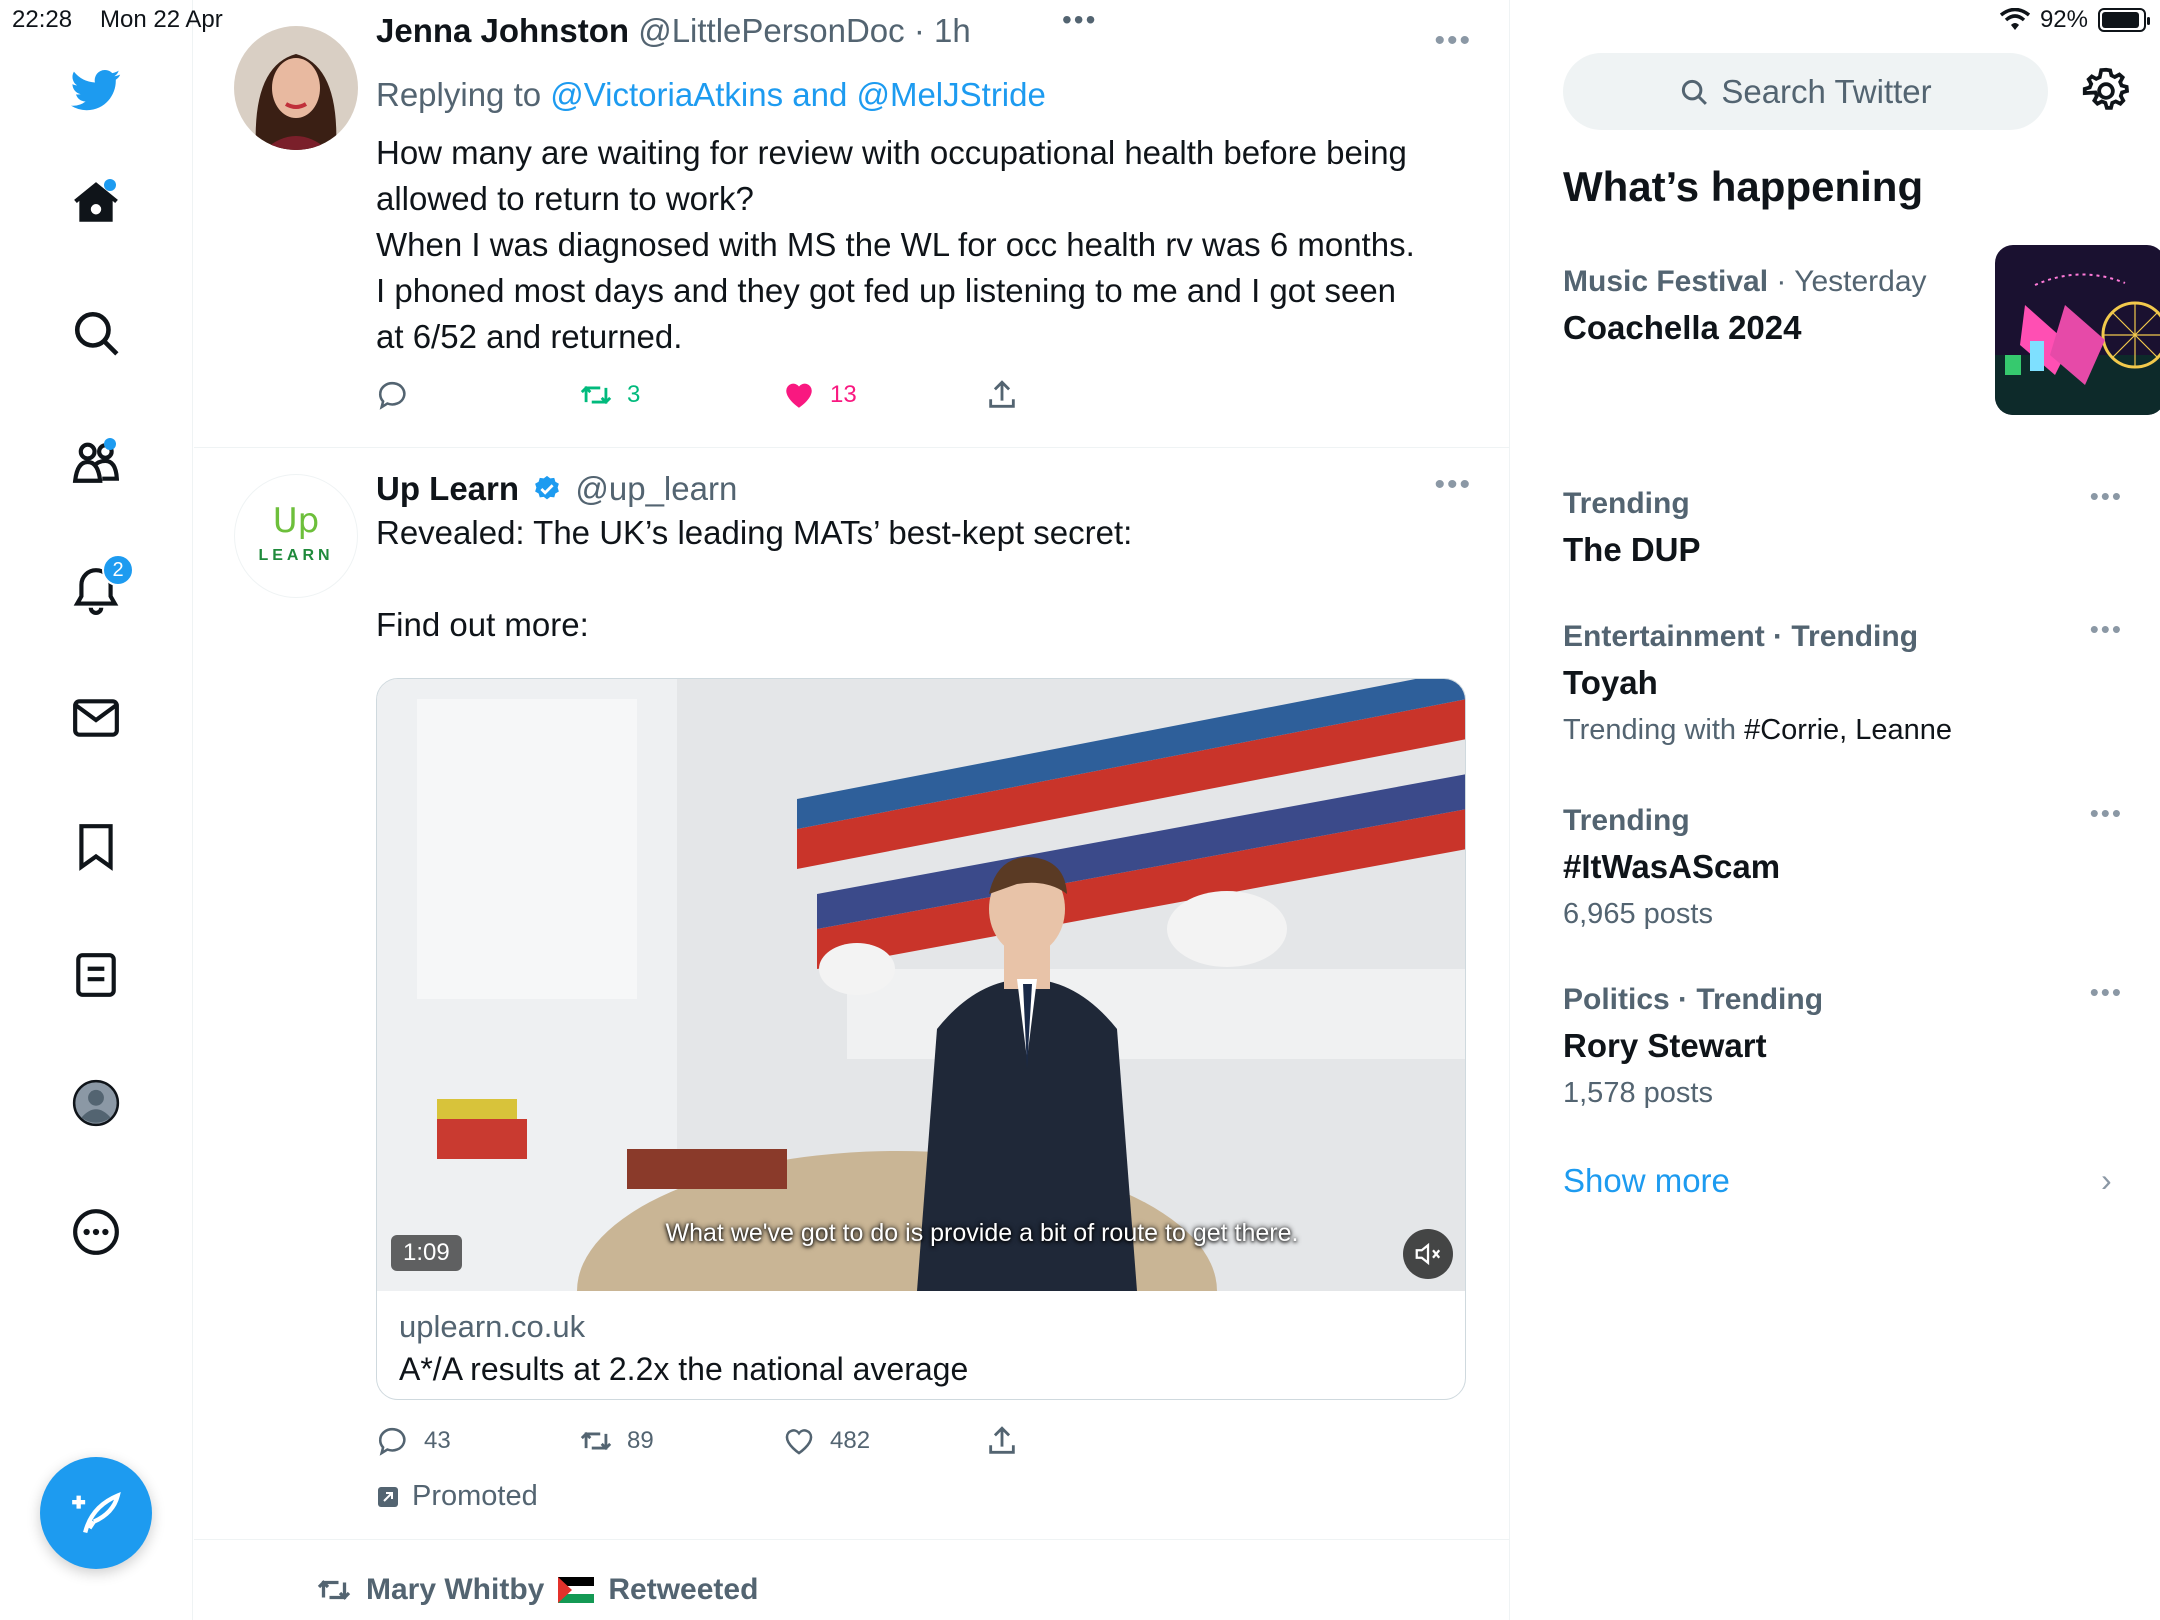 The image size is (2160, 1620). I want to click on notifications-badge: 2, so click(118, 570).